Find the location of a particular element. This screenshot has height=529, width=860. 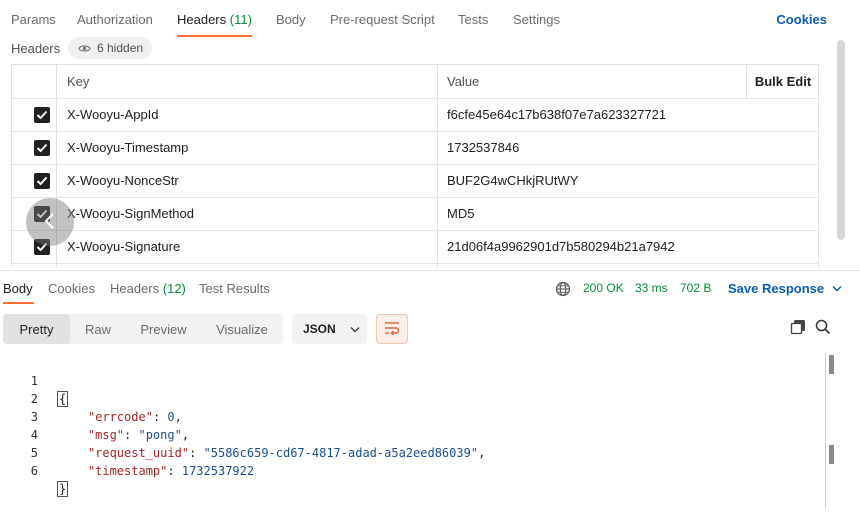

json-value: "5586c659-cd67-4817-adad-a5a2eed86039" is located at coordinates (341, 453).